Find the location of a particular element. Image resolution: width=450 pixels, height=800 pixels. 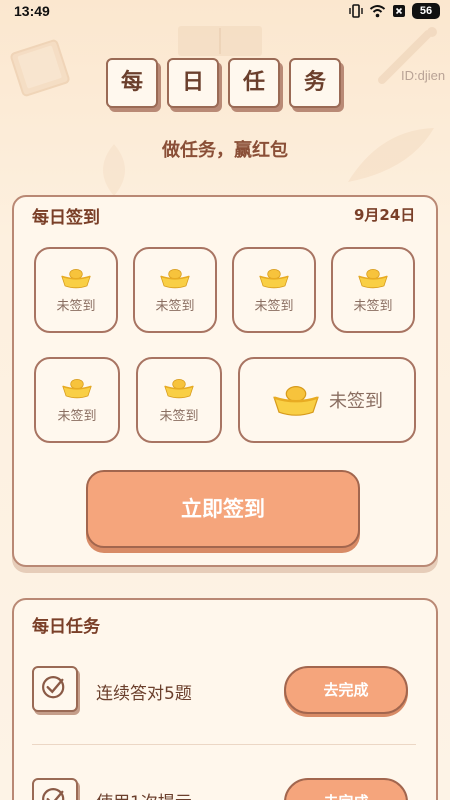

checkin-date: 9月24日 is located at coordinates (385, 215).